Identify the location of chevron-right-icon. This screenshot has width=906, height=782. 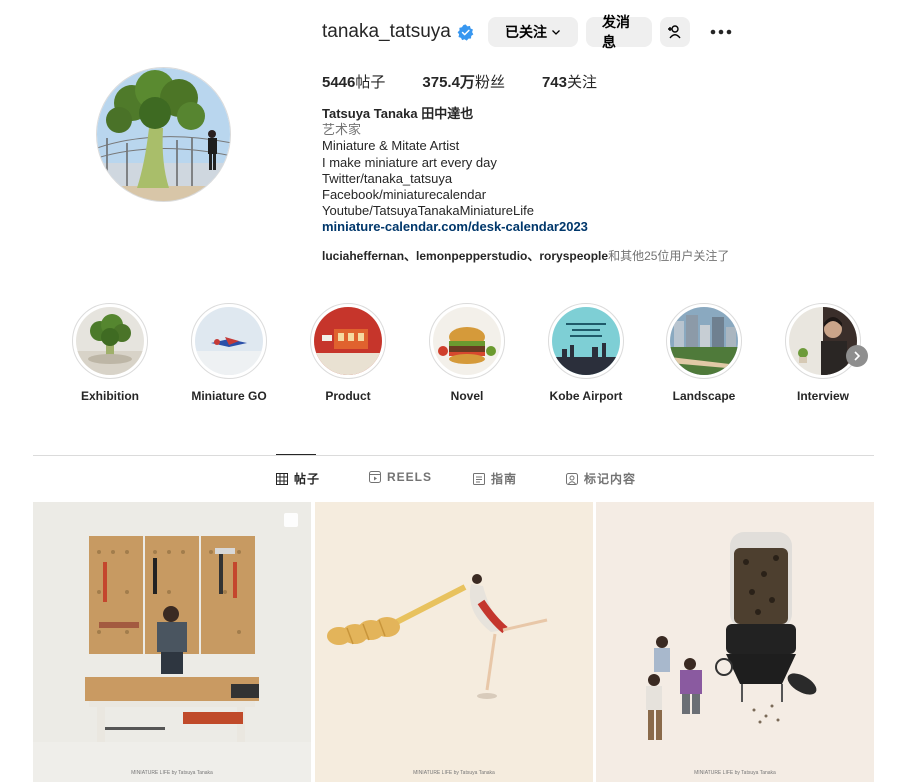
(857, 356).